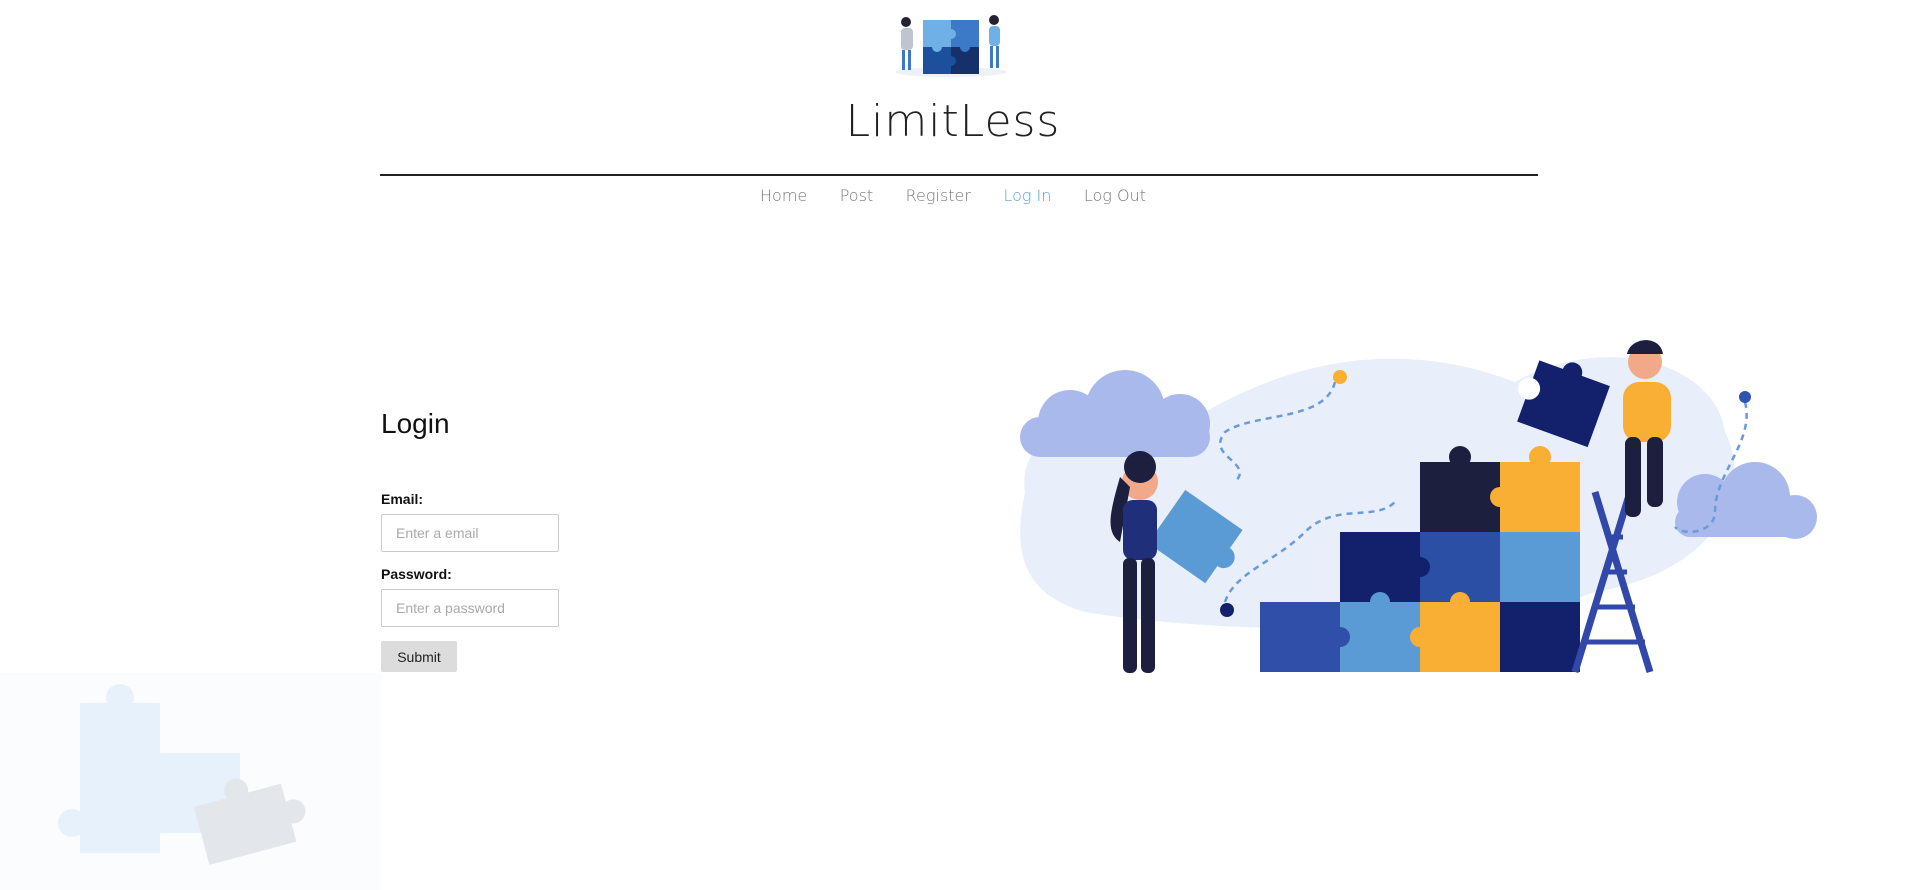  I want to click on site-title: LimitLess, so click(953, 121).